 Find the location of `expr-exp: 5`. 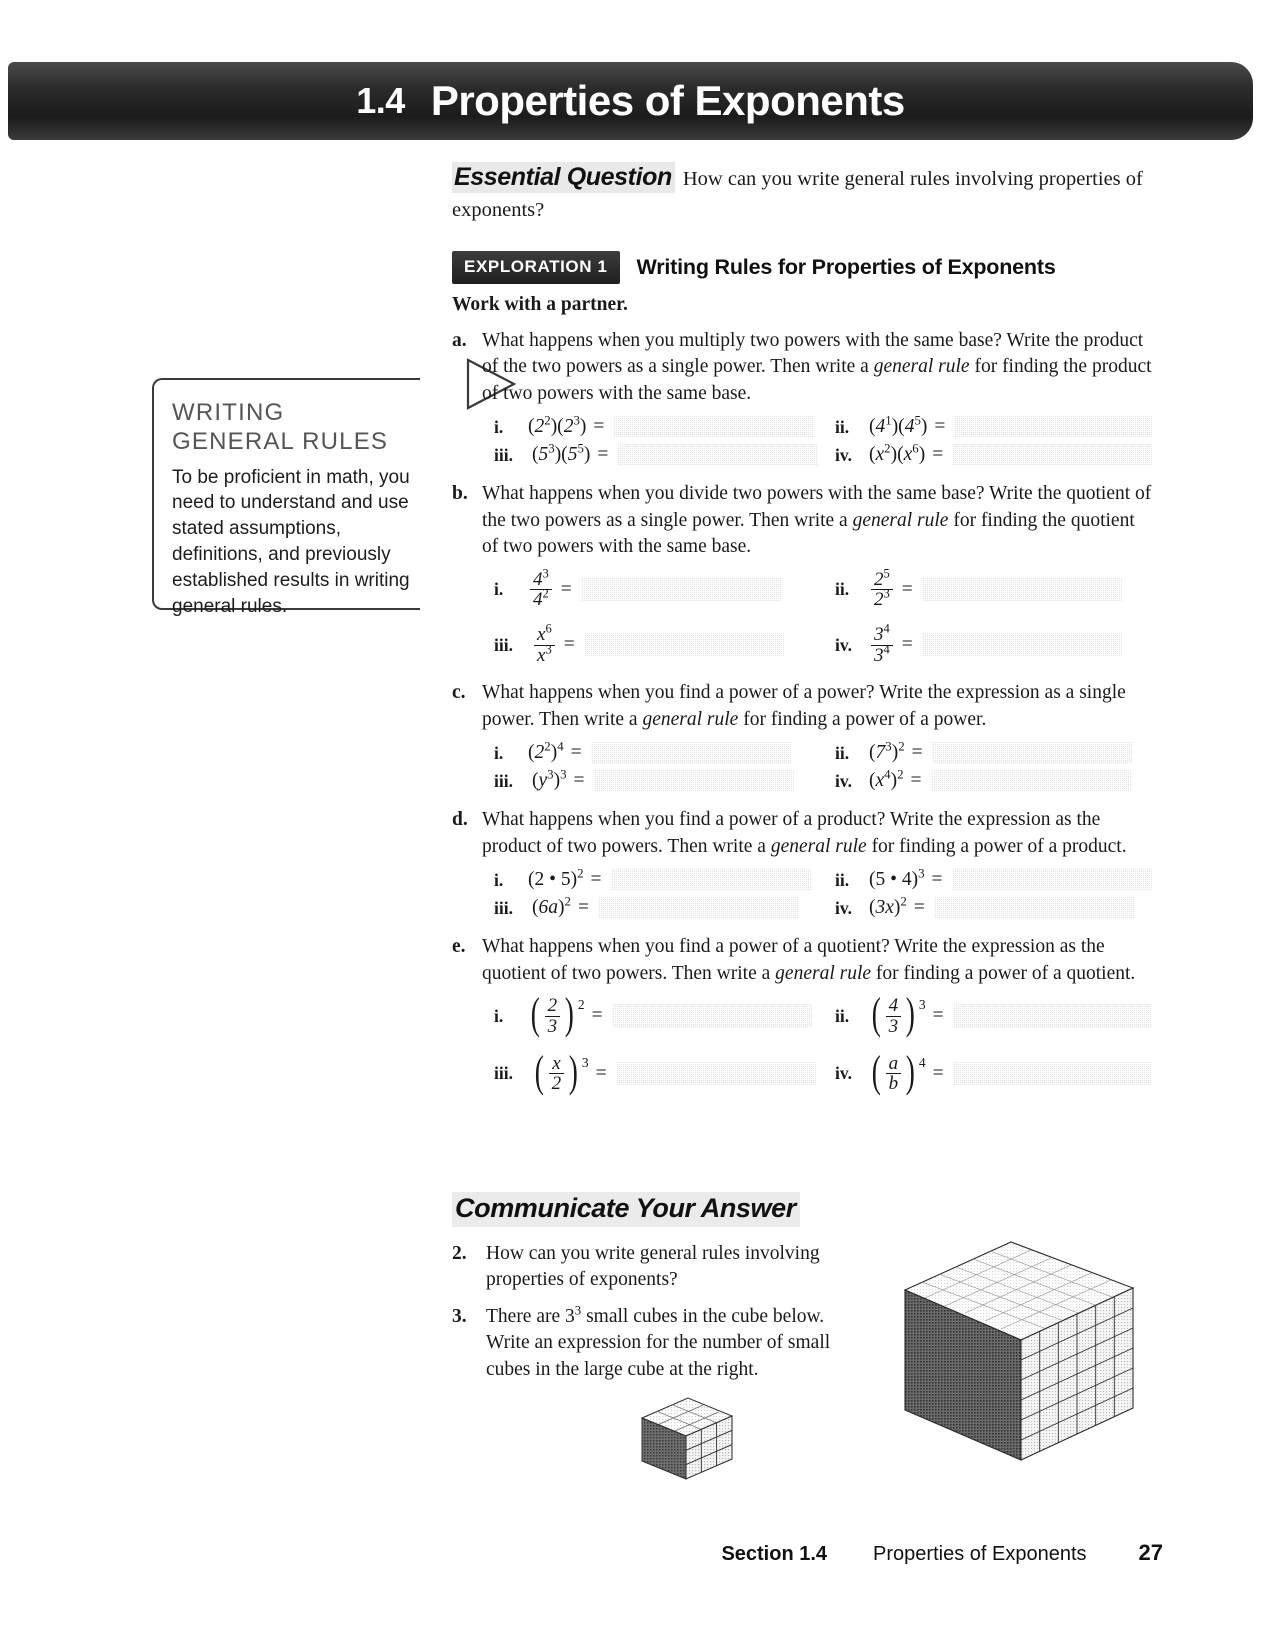

expr-exp: 5 is located at coordinates (580, 448).